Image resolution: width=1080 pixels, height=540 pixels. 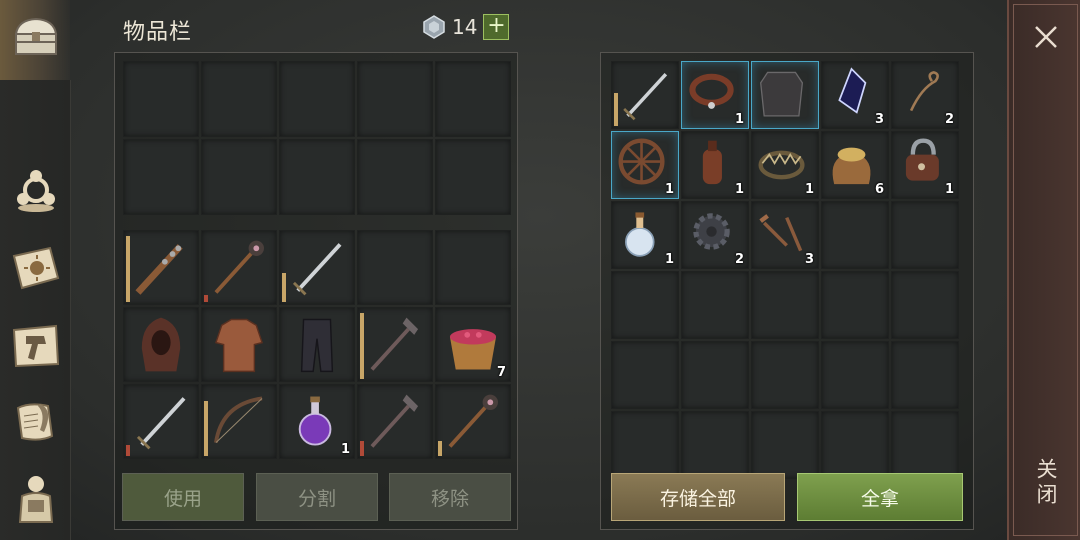 I want to click on inventory-slot-bow, so click(x=239, y=421).